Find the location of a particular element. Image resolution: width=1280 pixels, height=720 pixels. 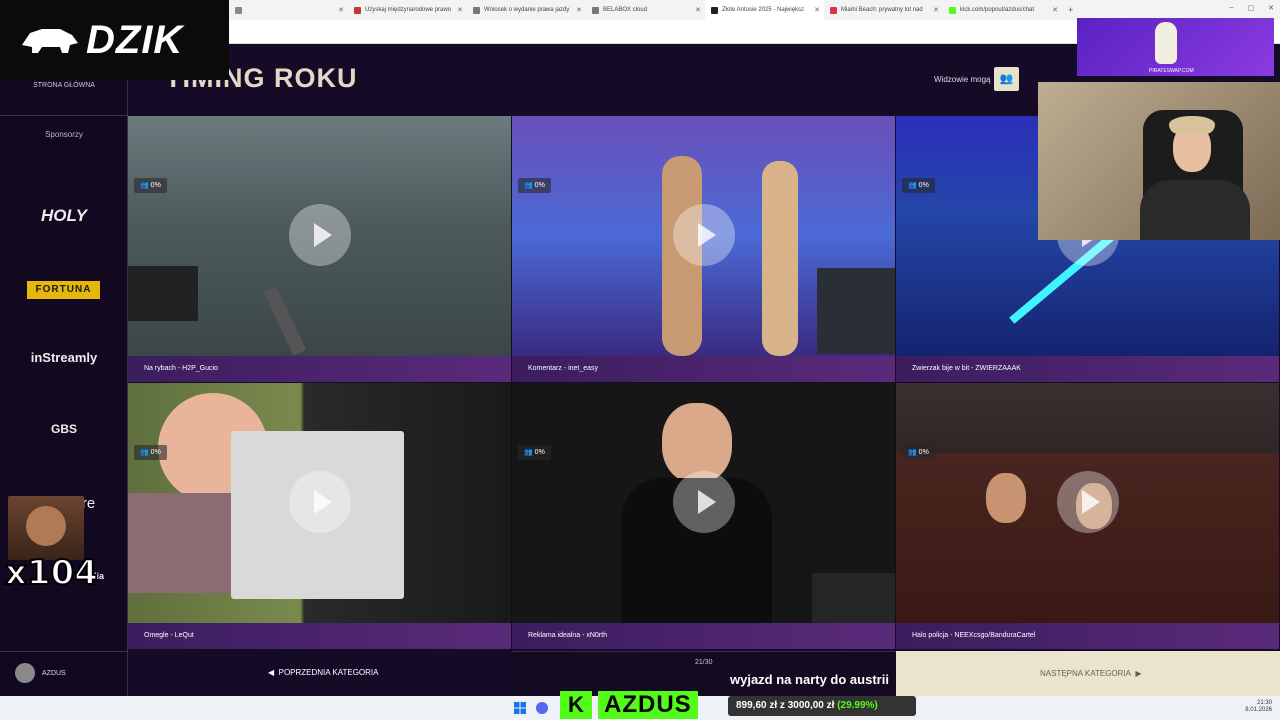

browser-tab: Uzyskaj międzynarodowe prawo ✕ is located at coordinates (407, 10).